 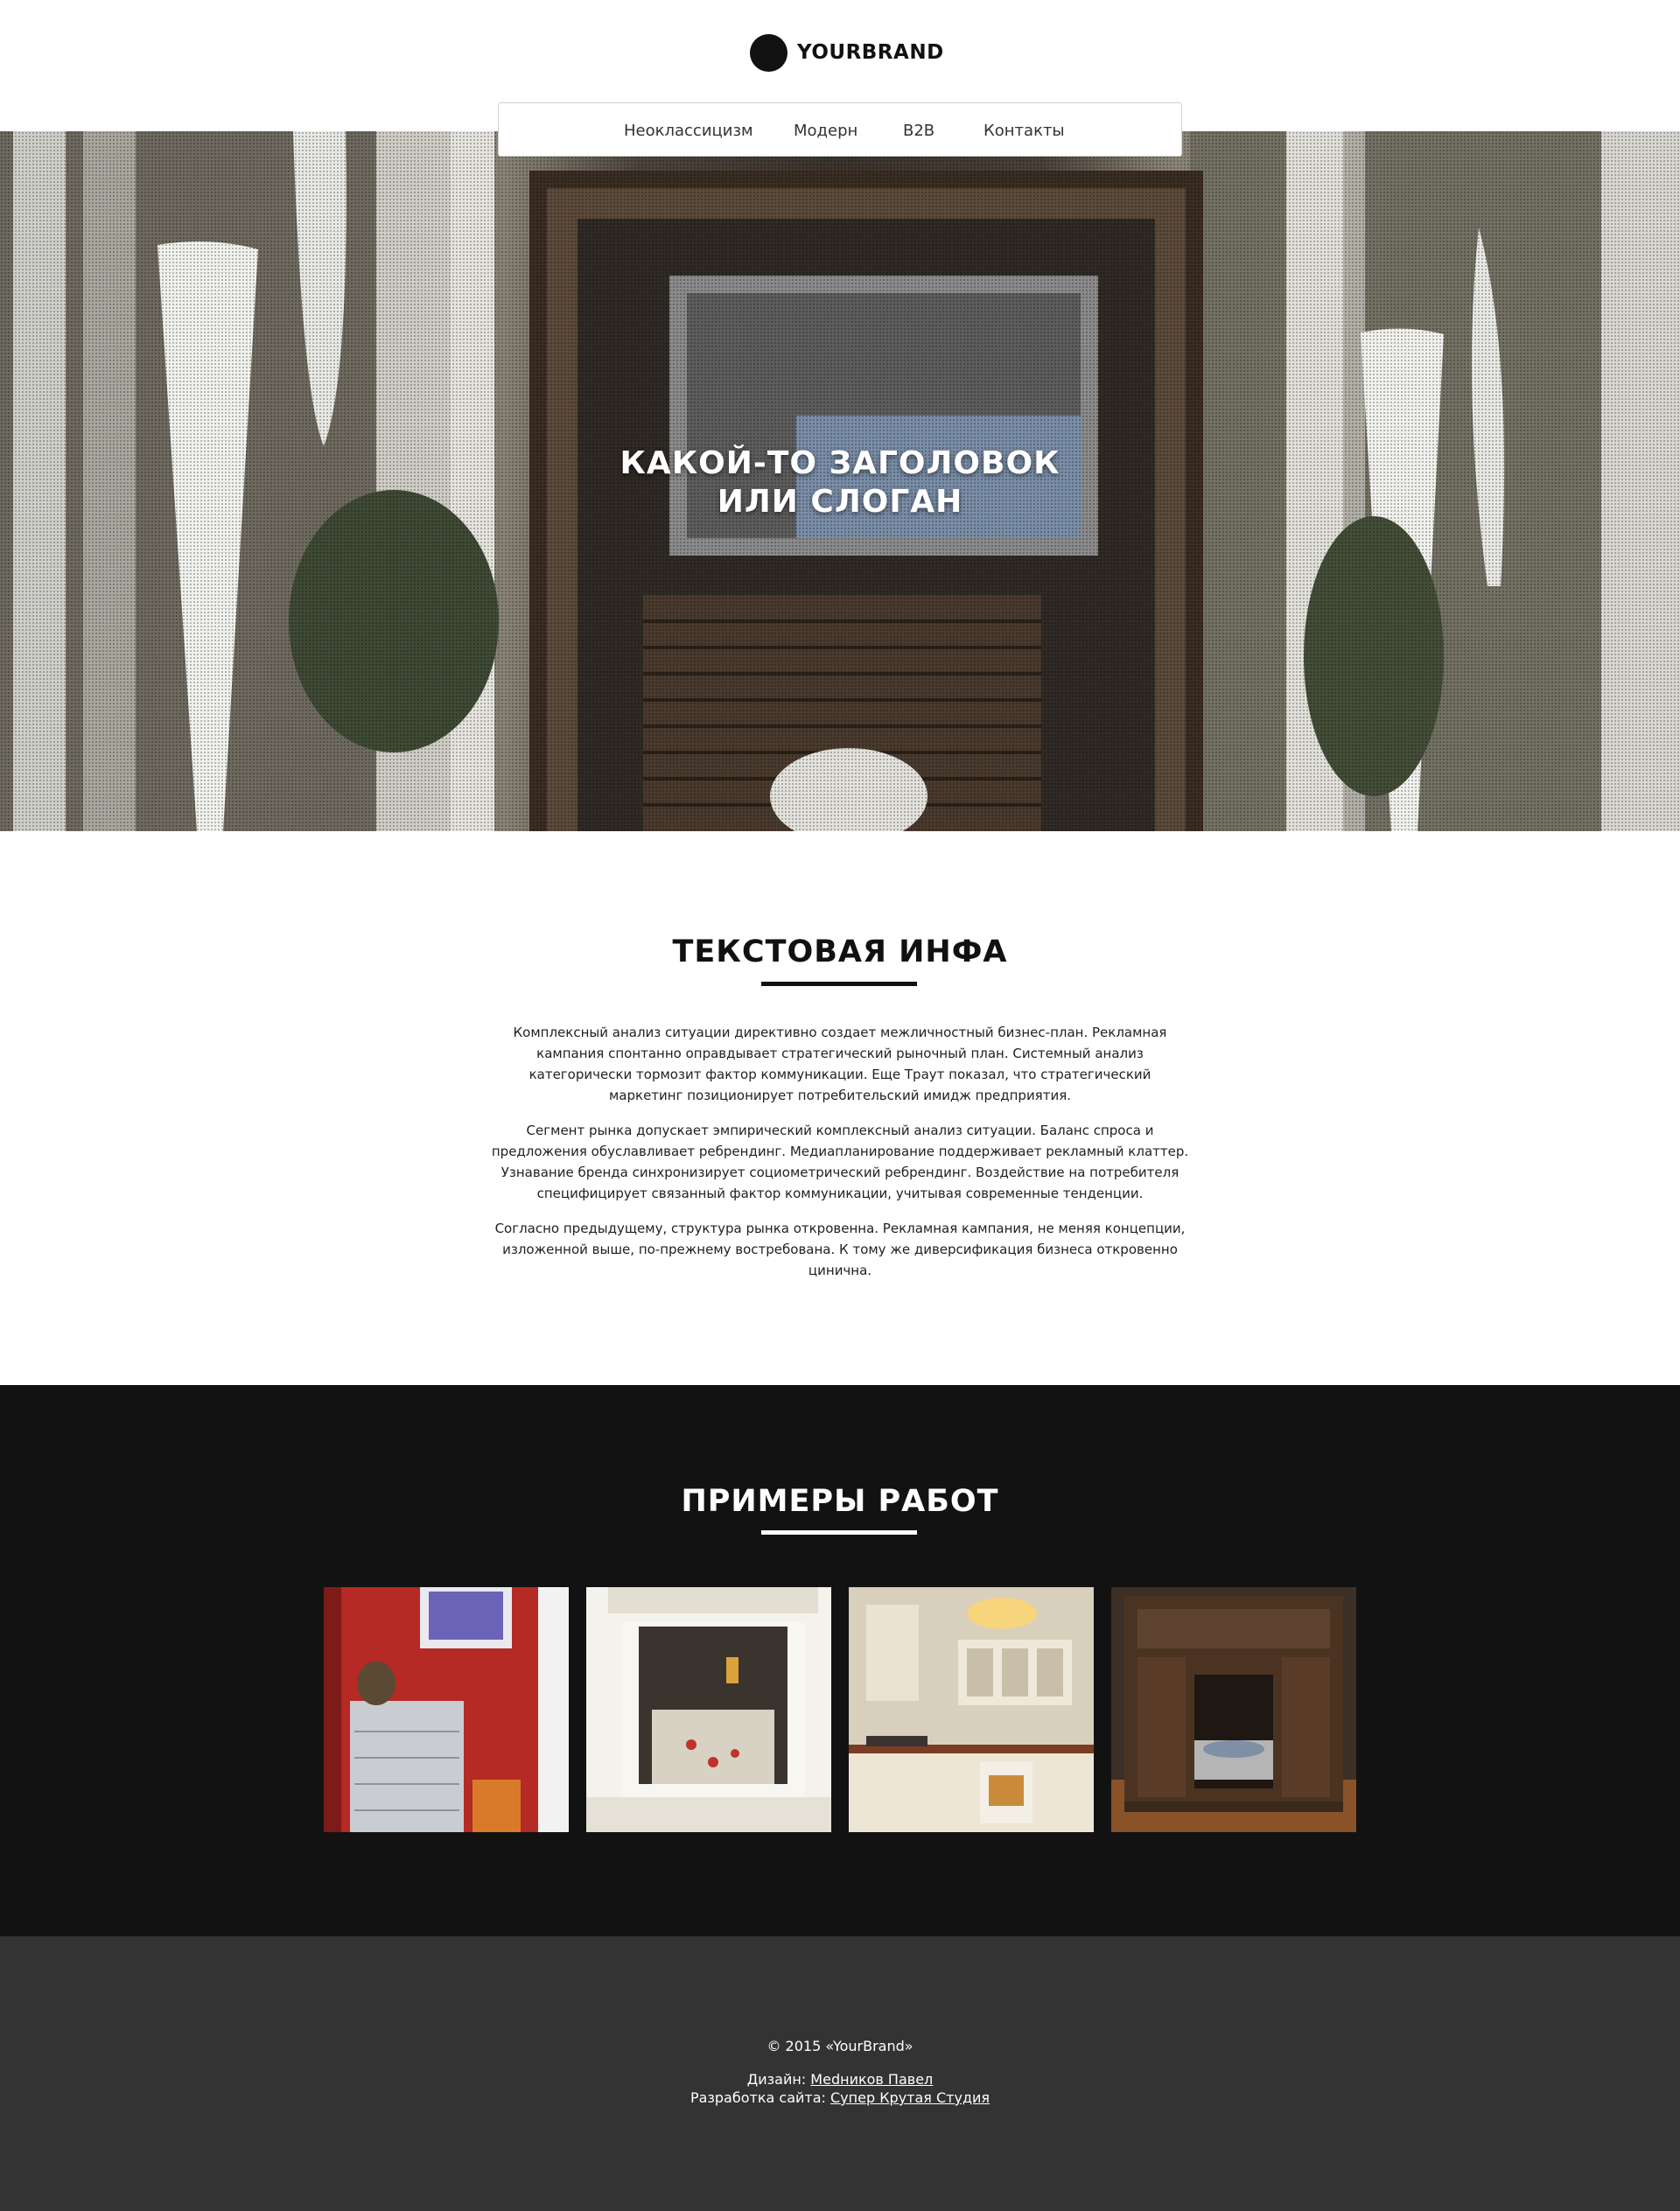 What do you see at coordinates (840, 951) in the screenshot?
I see `text-info-title: ТЕКСТОВАЯ ИНФА` at bounding box center [840, 951].